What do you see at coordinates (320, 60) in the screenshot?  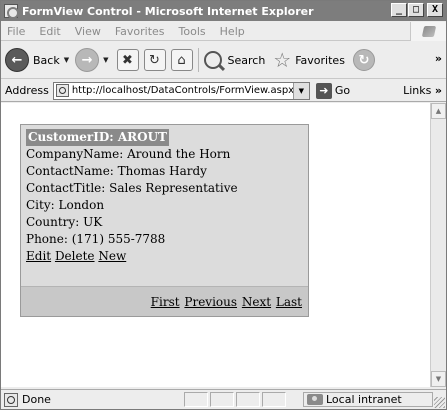 I see `favorites-label: Favorites` at bounding box center [320, 60].